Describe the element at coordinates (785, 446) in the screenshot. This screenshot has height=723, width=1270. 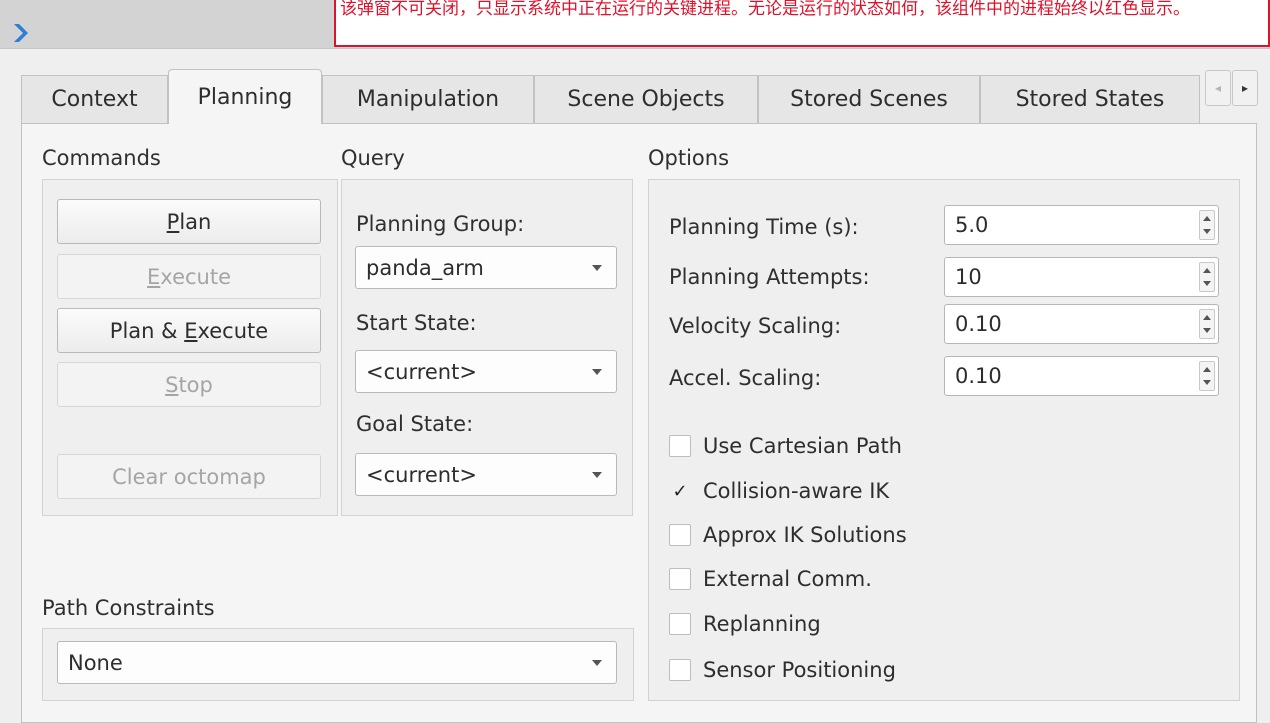
I see `use-cartesian-path-checkbox: Use Cartesian Path` at that location.